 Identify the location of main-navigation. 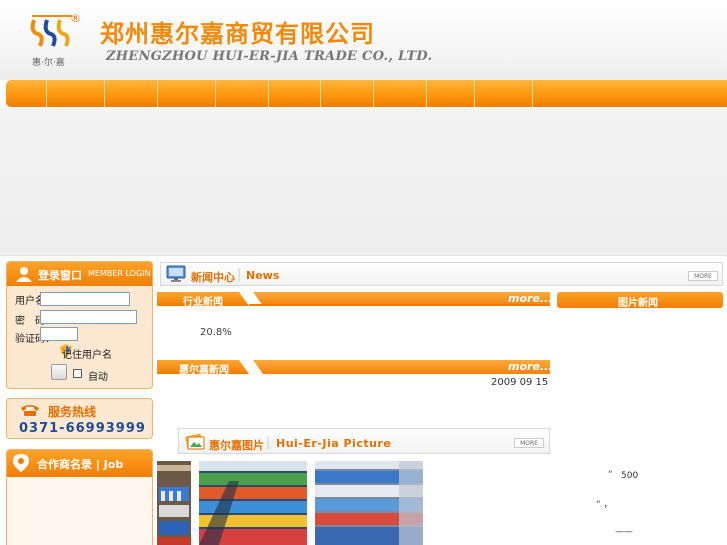
(366, 93).